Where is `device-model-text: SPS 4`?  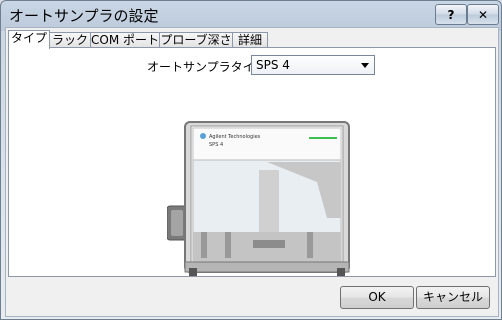 device-model-text: SPS 4 is located at coordinates (216, 145).